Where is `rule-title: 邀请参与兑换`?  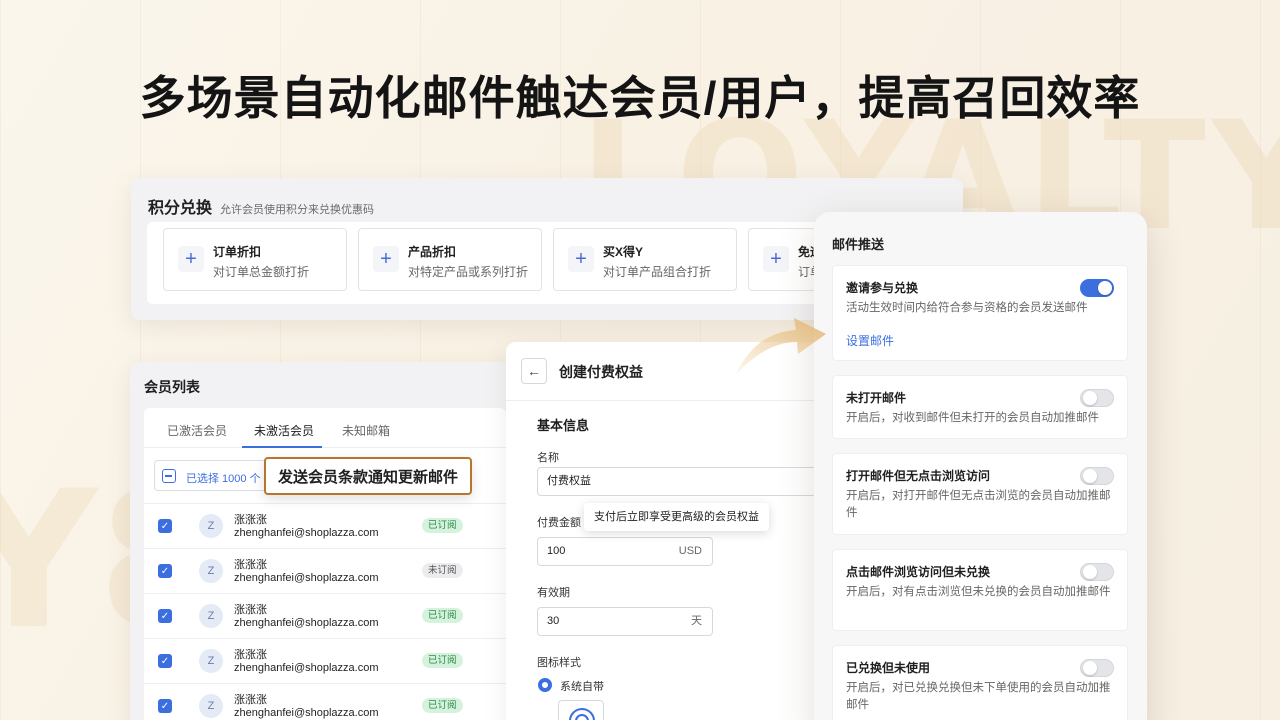 rule-title: 邀请参与兑换 is located at coordinates (882, 288).